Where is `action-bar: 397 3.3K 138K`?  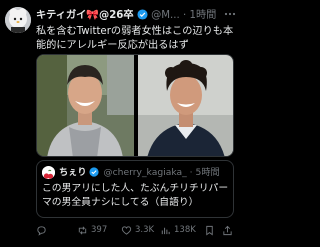
action-bar: 397 3.3K 138K is located at coordinates (136, 230).